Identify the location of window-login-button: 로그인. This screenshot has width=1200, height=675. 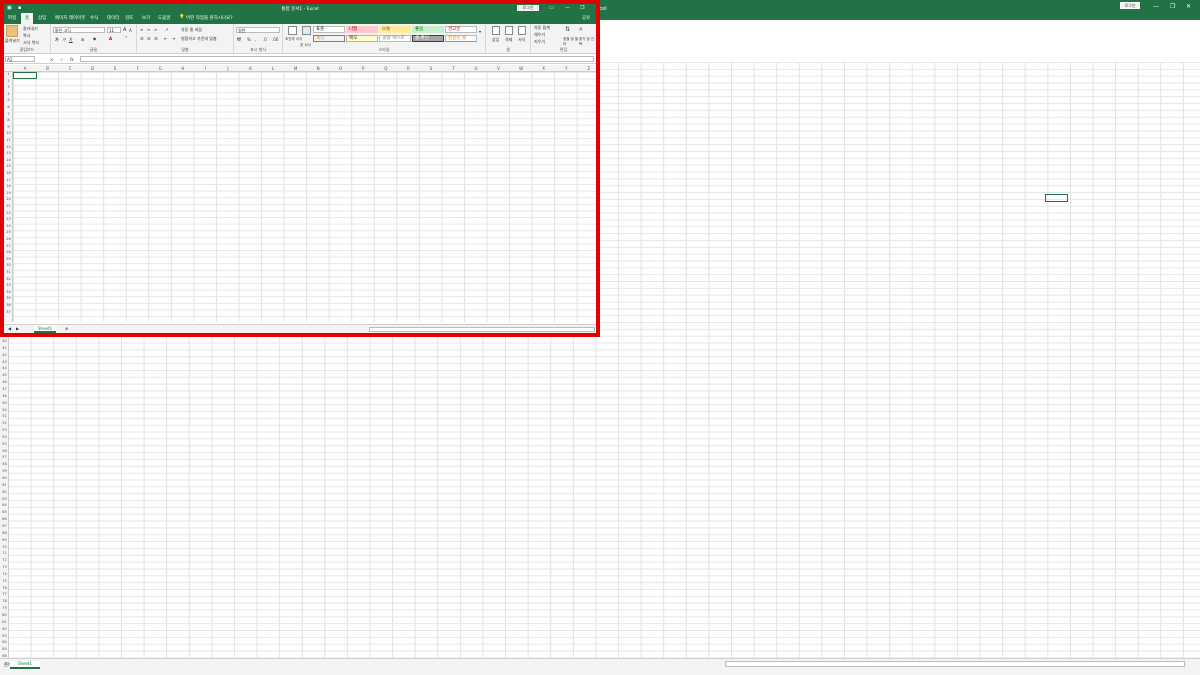
(528, 8).